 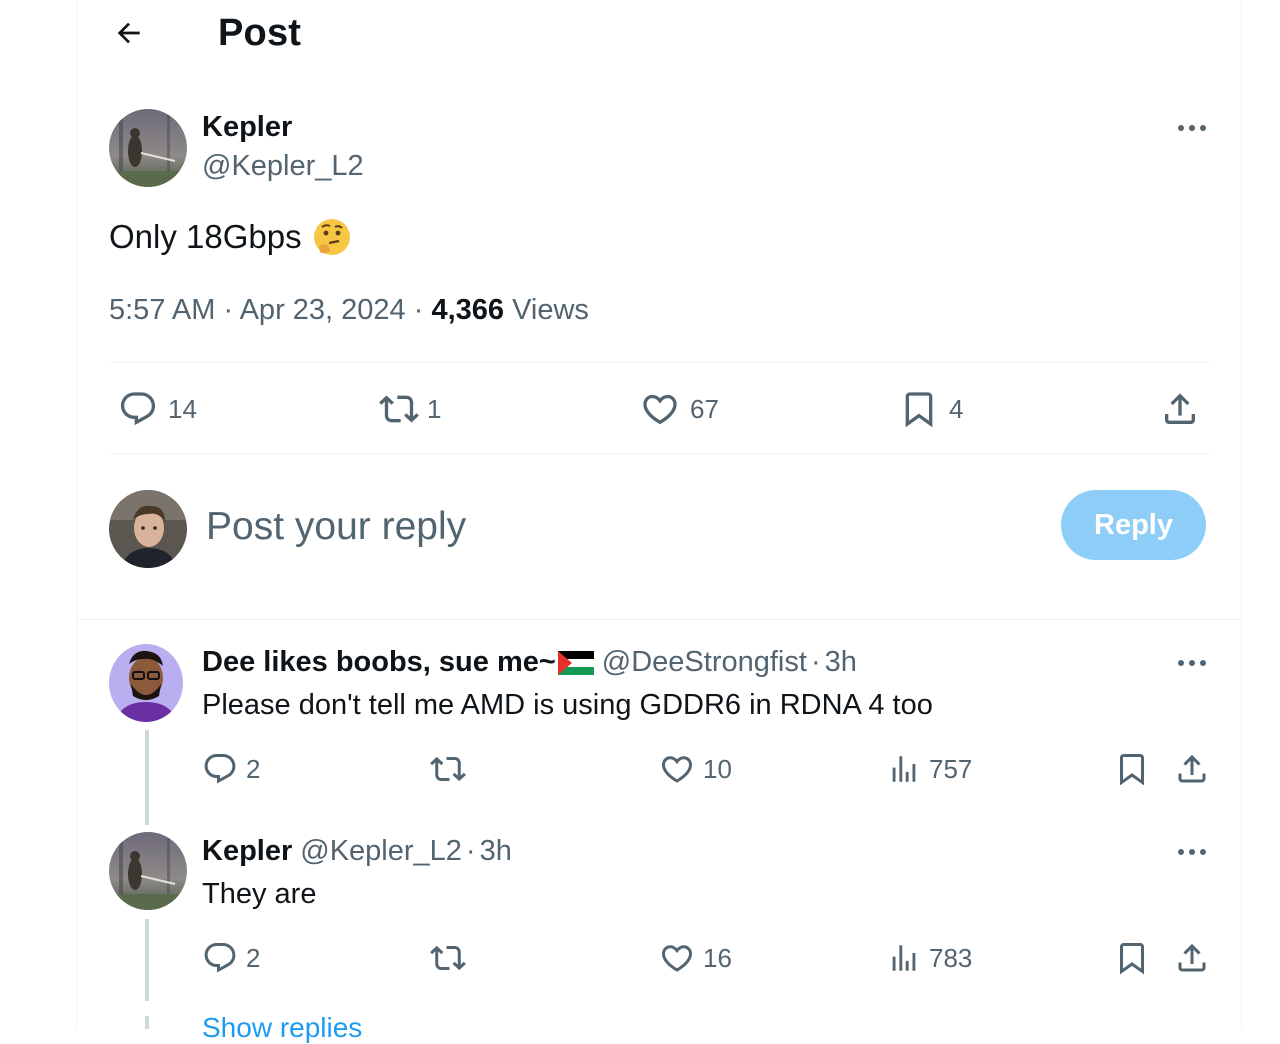 I want to click on post-date: Apr 23, 2024, so click(x=323, y=310).